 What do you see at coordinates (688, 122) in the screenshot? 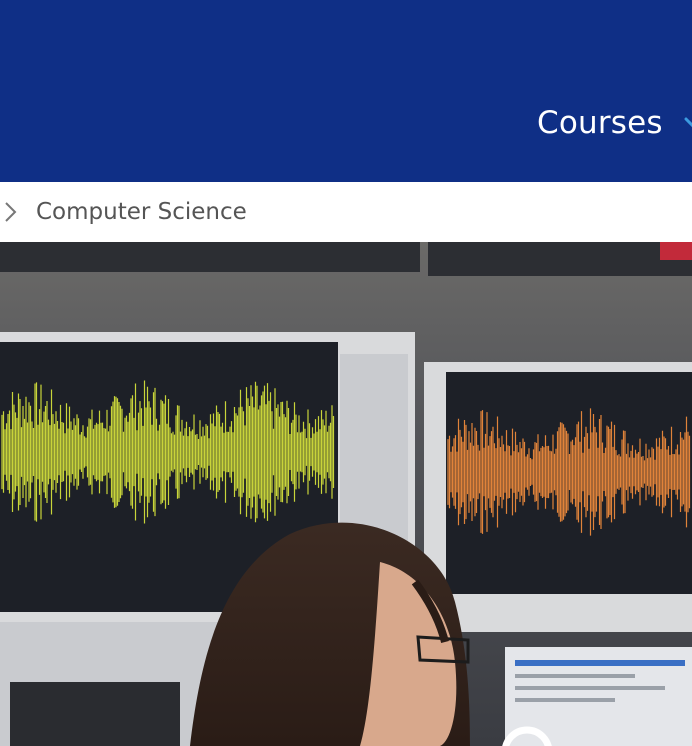
I see `chevron-down-icon` at bounding box center [688, 122].